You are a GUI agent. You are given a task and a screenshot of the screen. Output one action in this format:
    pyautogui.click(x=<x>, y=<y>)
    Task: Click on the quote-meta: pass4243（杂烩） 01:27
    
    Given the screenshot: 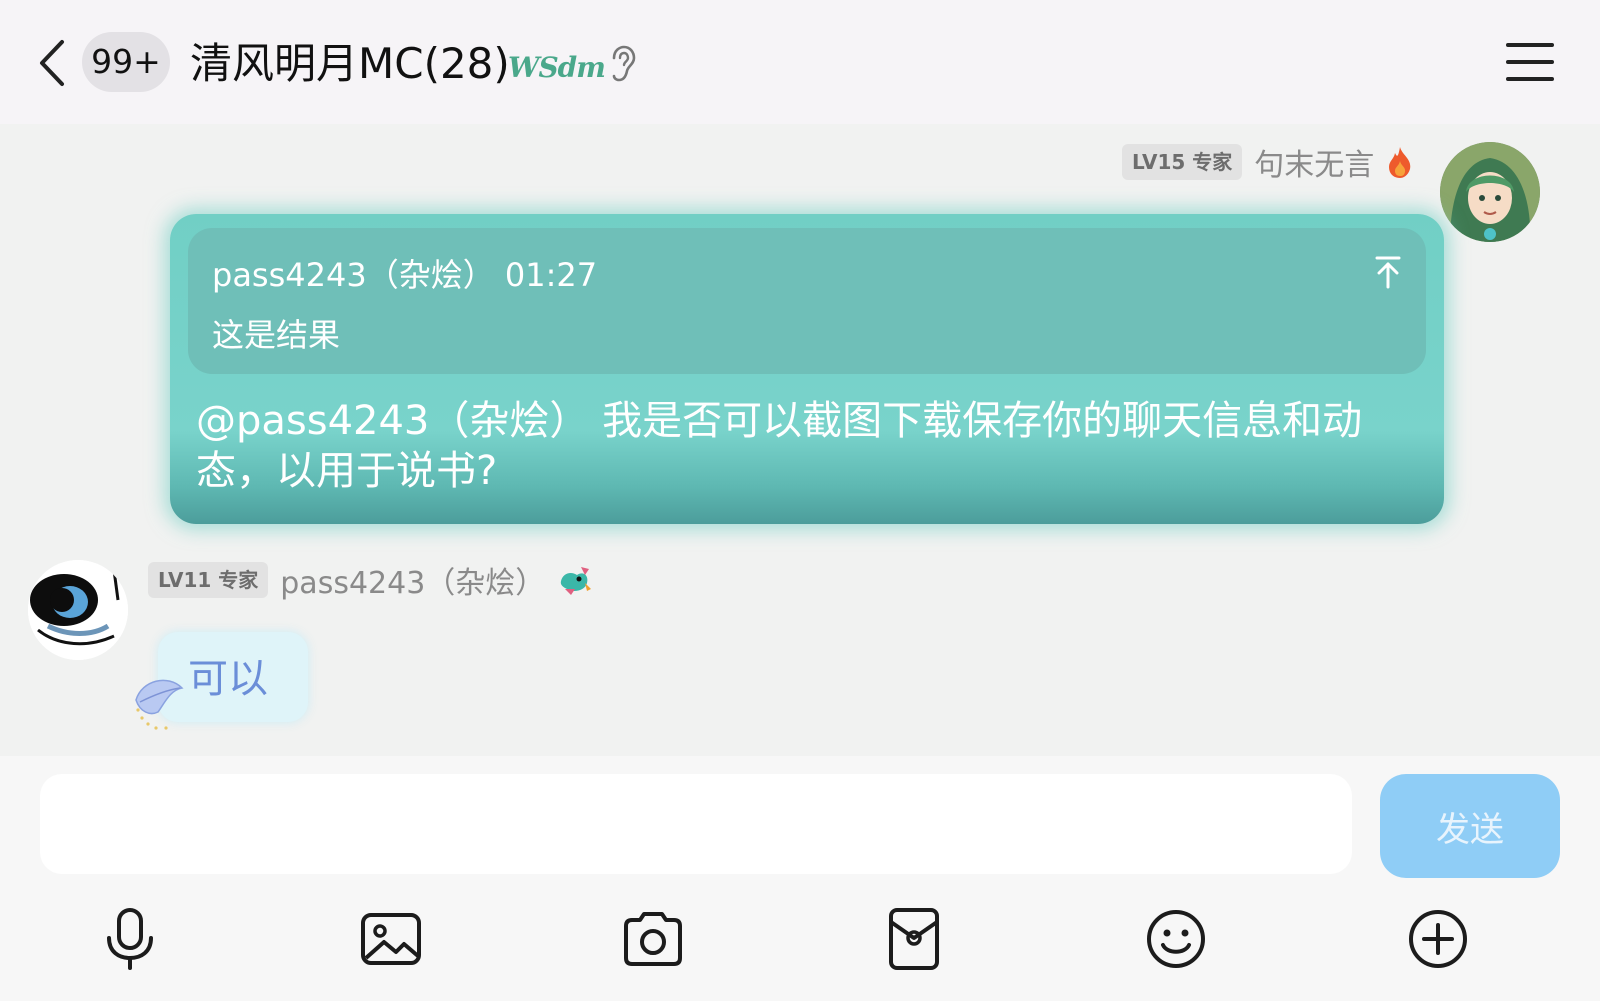 What is the action you would take?
    pyautogui.click(x=405, y=275)
    